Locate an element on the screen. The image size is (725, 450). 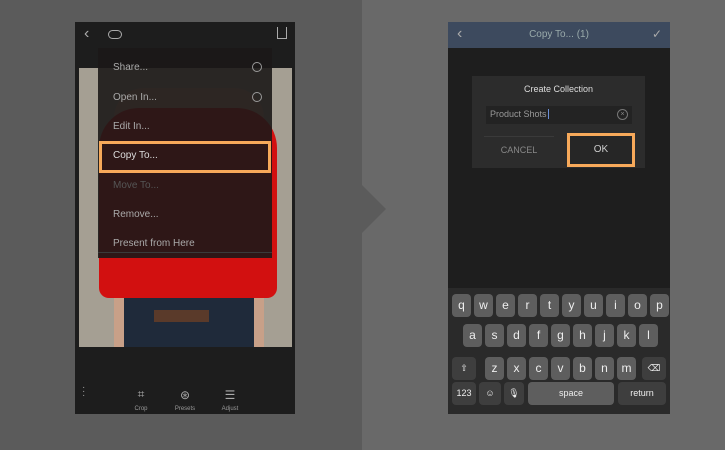
share-icon is located at coordinates (282, 33).